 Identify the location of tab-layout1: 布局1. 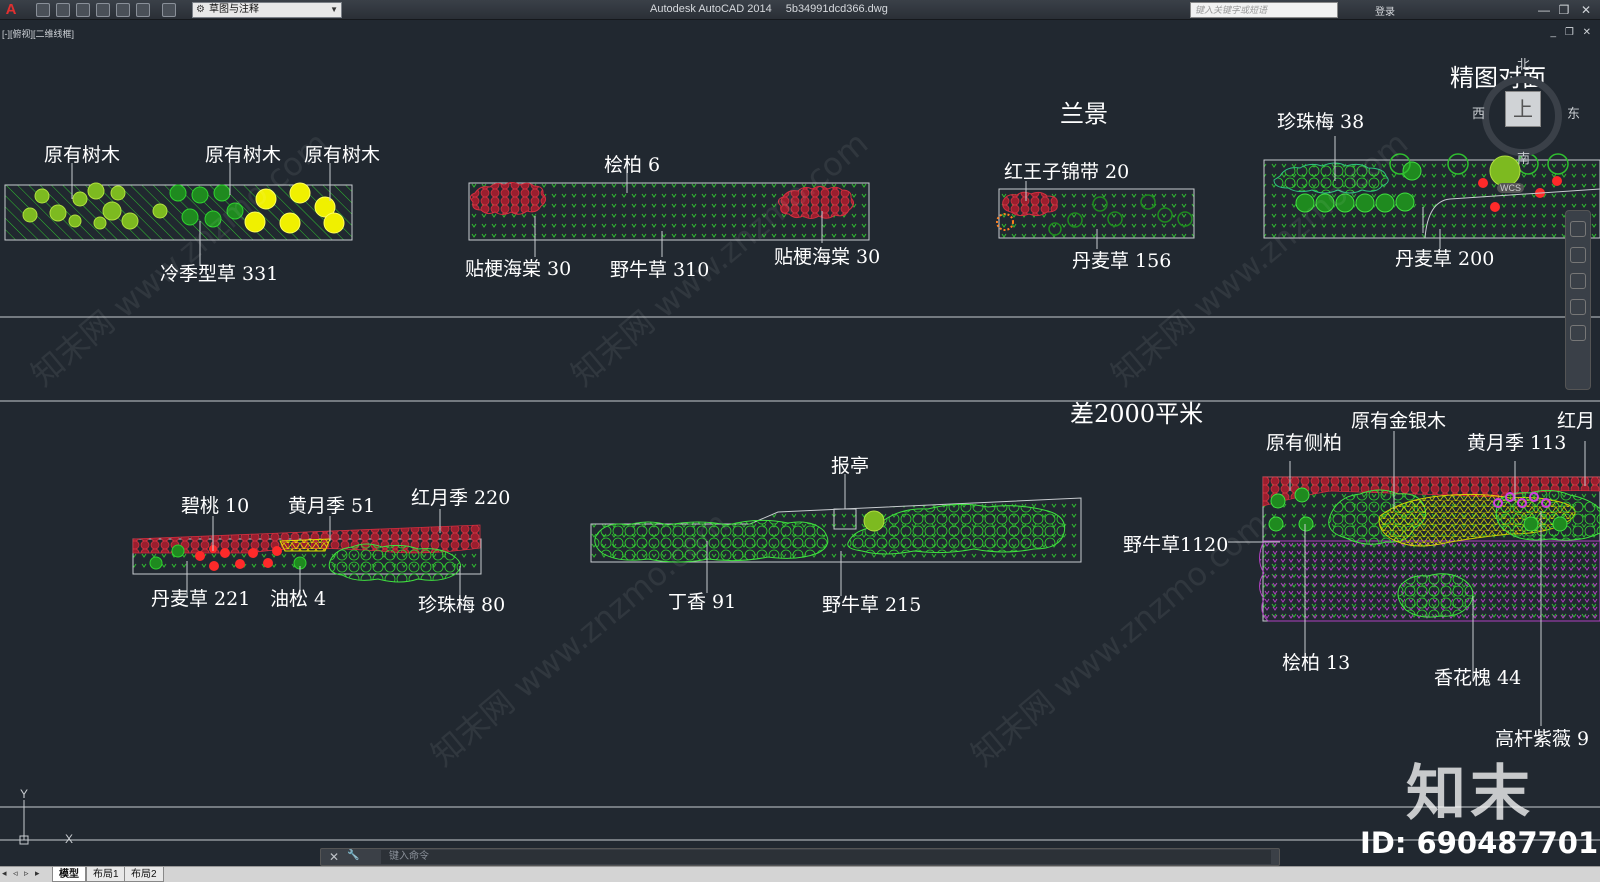
(106, 874).